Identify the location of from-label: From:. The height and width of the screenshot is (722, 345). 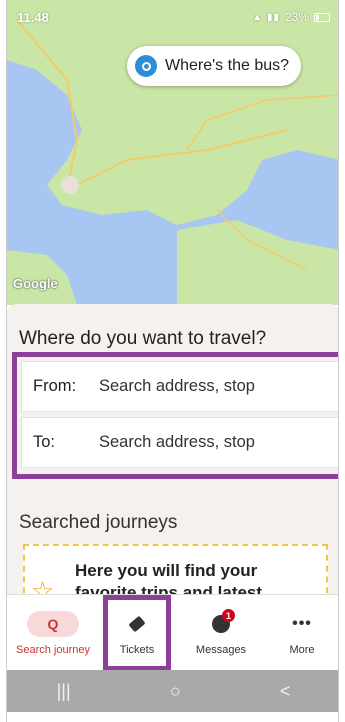
(55, 386).